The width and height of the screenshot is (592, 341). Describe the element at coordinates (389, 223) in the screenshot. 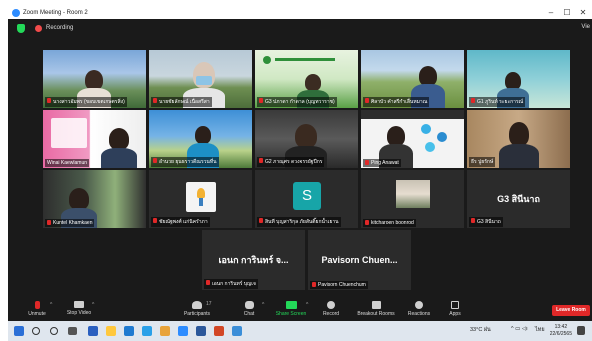

I see `participant-name: kitcharoen boonrod` at that location.